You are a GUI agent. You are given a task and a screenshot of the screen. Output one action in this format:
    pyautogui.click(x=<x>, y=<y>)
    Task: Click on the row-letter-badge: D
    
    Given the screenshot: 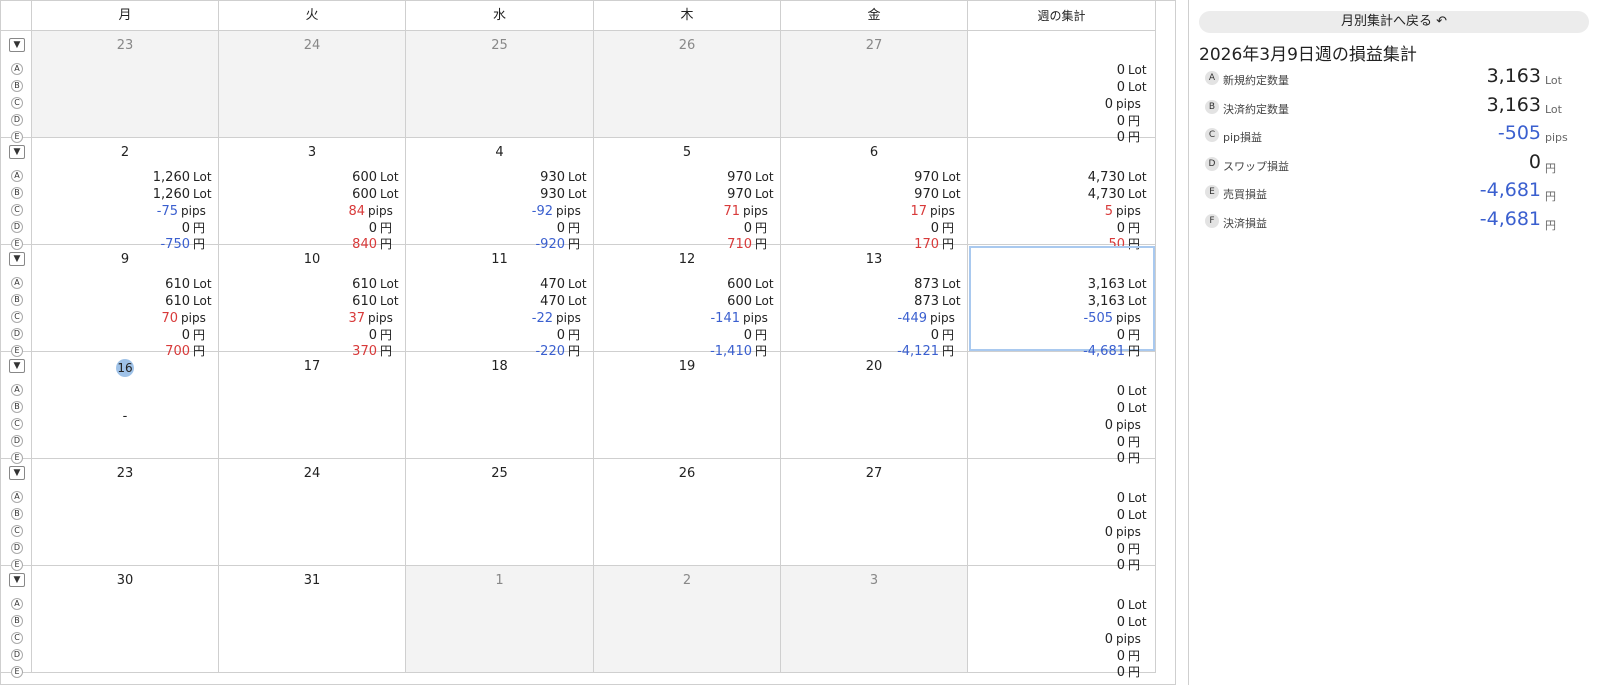 What is the action you would take?
    pyautogui.click(x=17, y=120)
    